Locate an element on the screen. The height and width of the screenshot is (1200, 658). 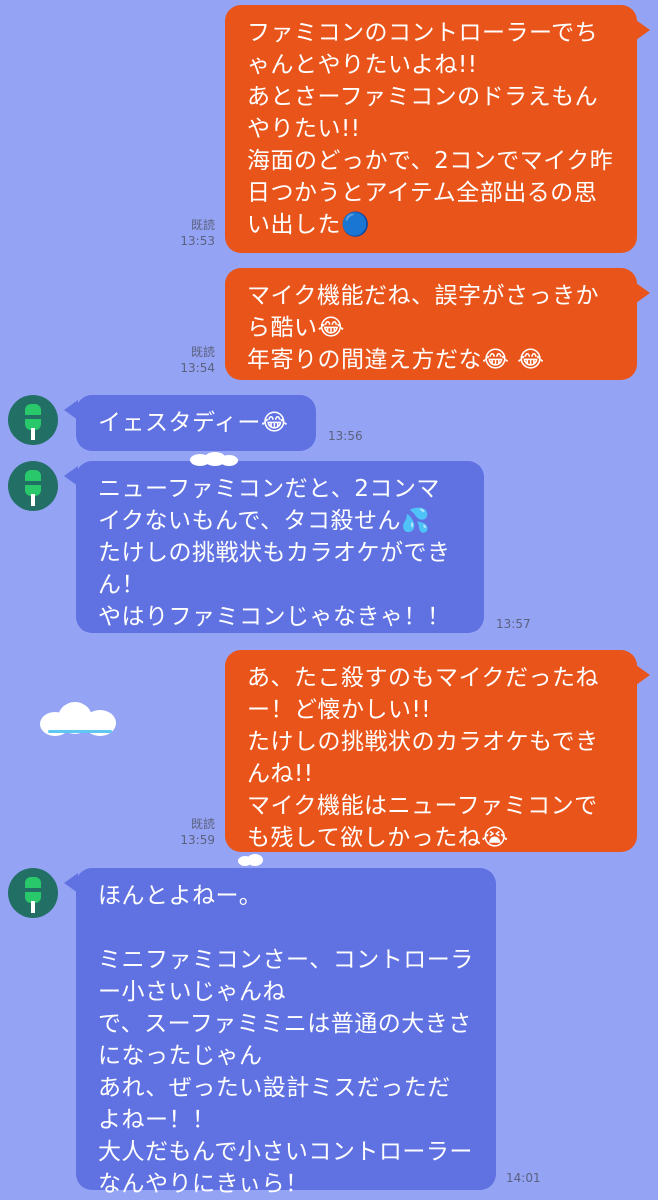
timestamp: 13:54 is located at coordinates (197, 368).